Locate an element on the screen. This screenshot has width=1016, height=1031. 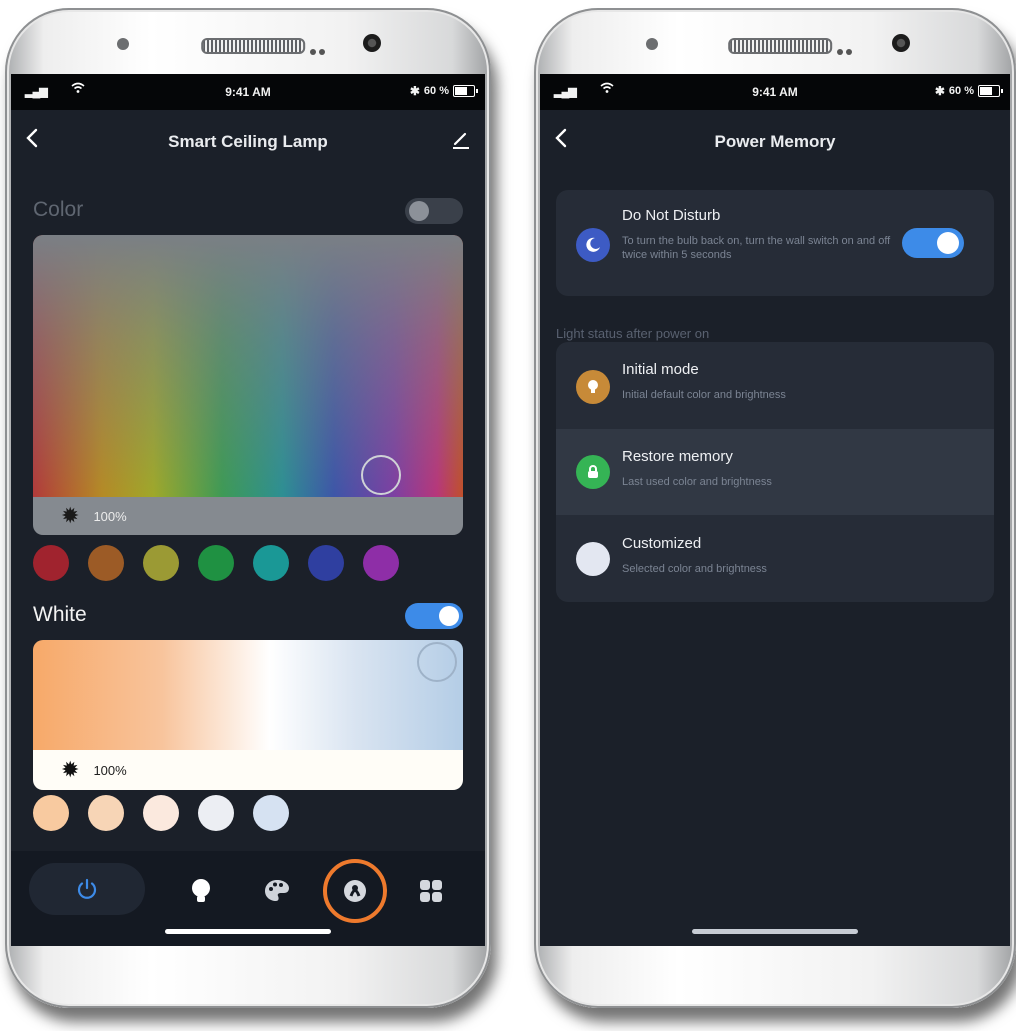
color-swatch-row is located at coordinates (216, 563).